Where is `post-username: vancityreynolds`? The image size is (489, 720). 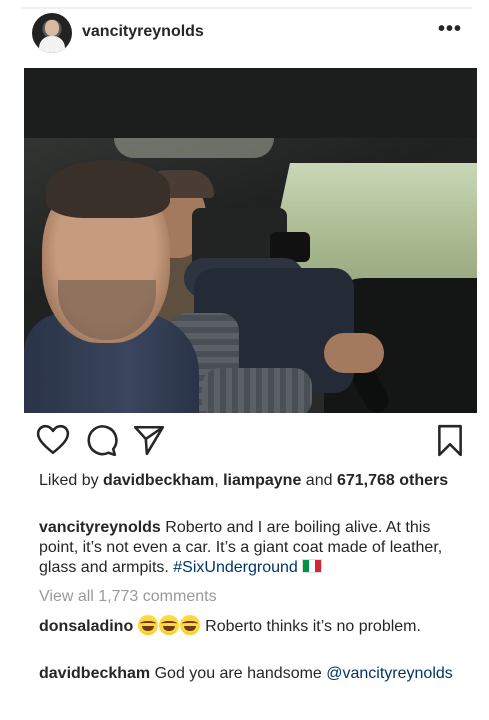 post-username: vancityreynolds is located at coordinates (143, 32).